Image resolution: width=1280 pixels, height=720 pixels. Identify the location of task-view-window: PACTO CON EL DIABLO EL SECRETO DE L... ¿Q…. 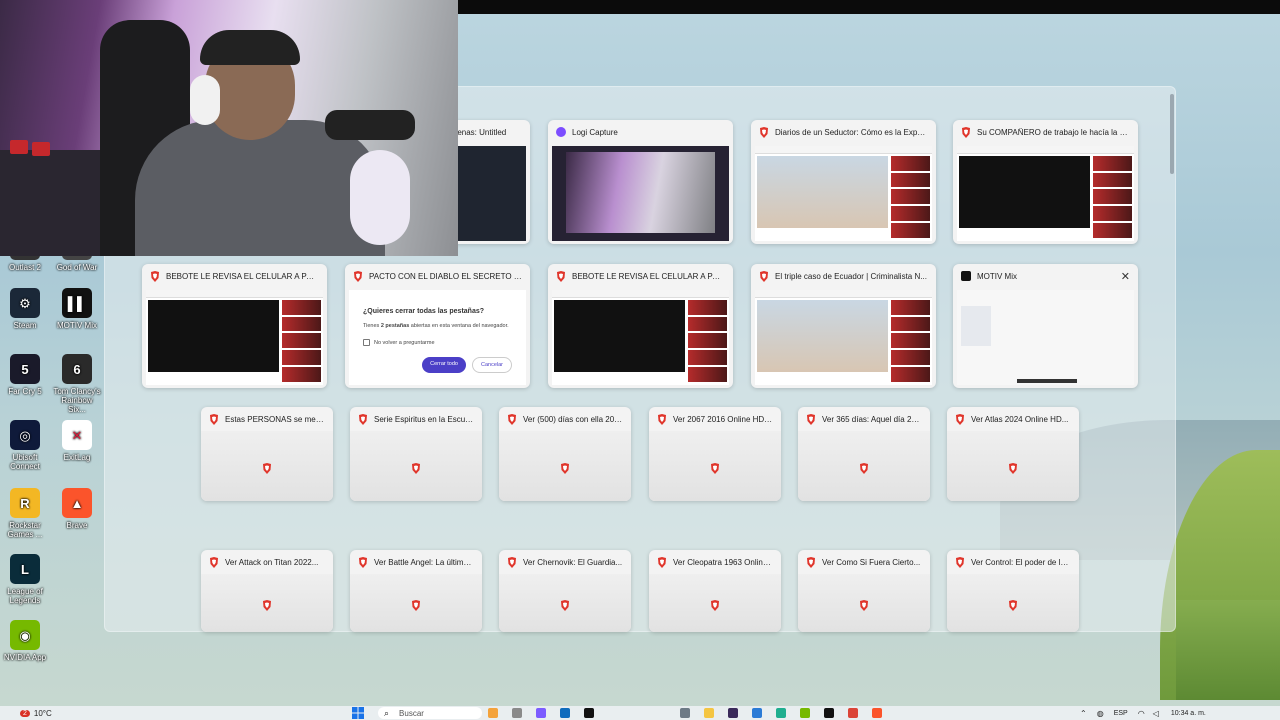
(437, 326).